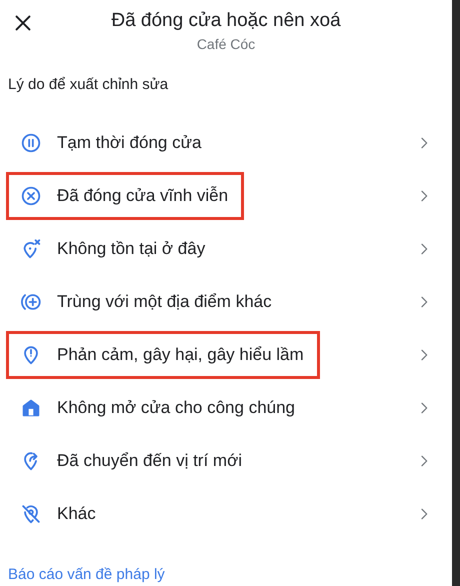 The width and height of the screenshot is (460, 586). What do you see at coordinates (88, 85) in the screenshot?
I see `section-label: Lý do để xuất chỉnh sửa` at bounding box center [88, 85].